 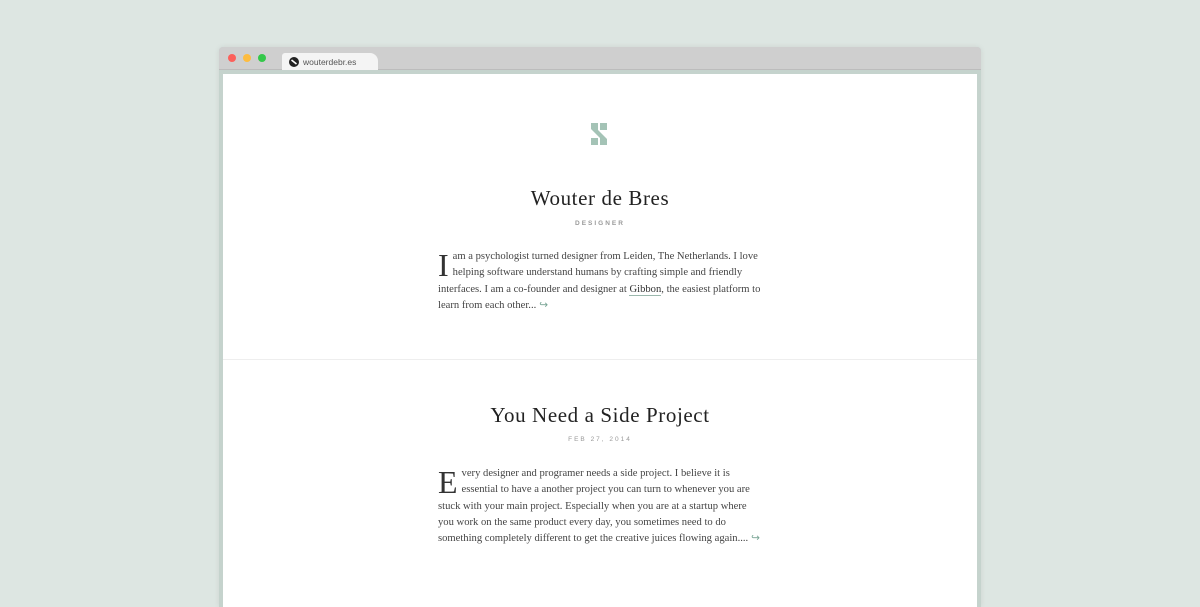 What do you see at coordinates (247, 58) in the screenshot?
I see `minimize-window-button` at bounding box center [247, 58].